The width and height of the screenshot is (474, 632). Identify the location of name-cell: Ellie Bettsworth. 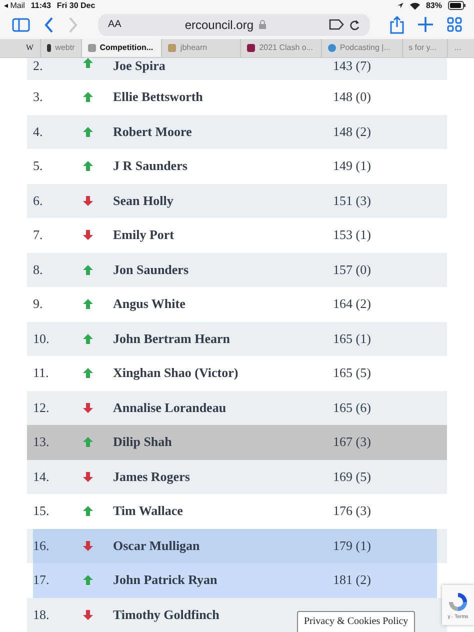
(158, 96).